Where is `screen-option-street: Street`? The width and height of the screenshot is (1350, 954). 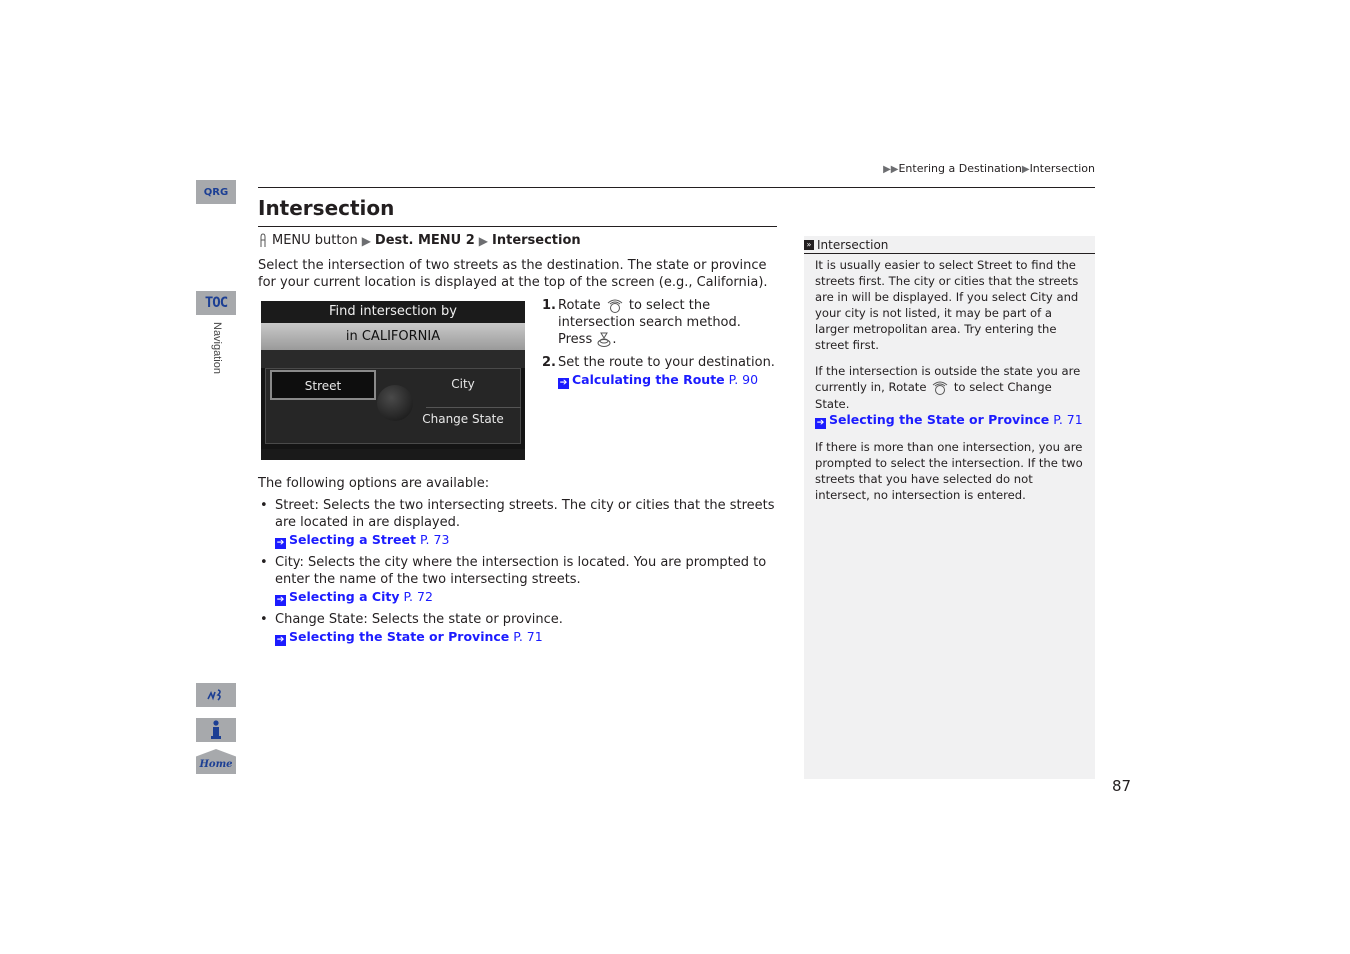
screen-option-street: Street is located at coordinates (323, 385).